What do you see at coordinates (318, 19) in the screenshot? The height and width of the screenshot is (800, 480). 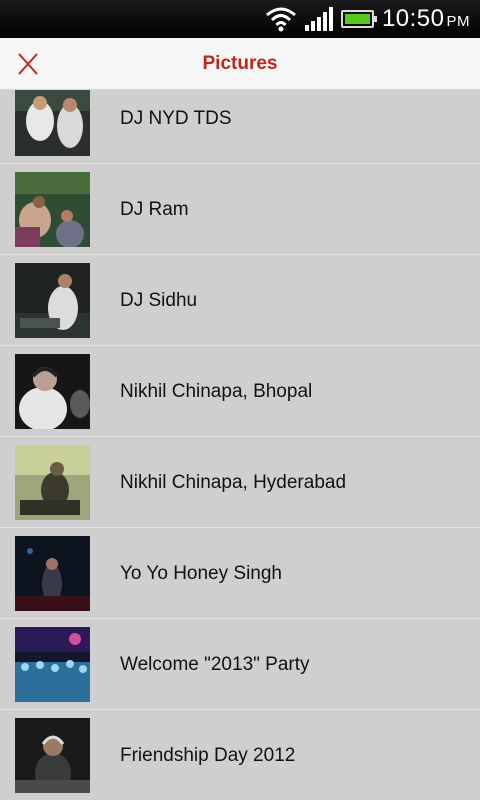 I see `signal-icon` at bounding box center [318, 19].